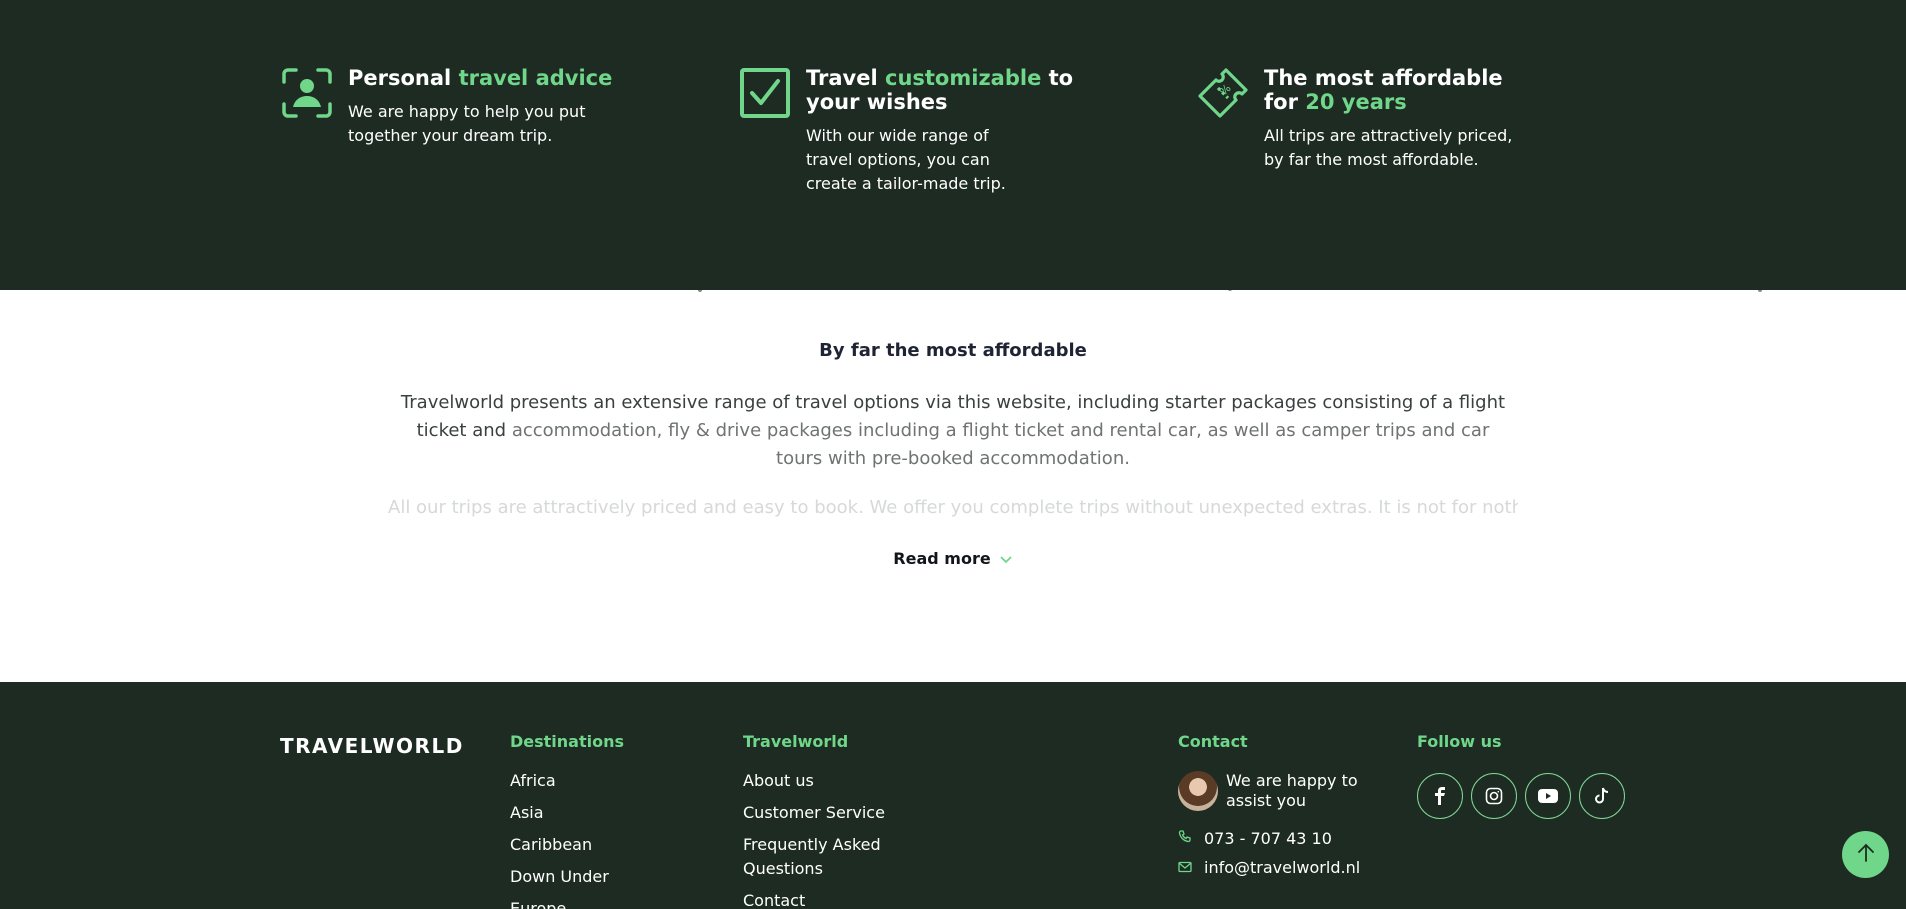  What do you see at coordinates (480, 78) in the screenshot?
I see `usp-title: Personal travel advice` at bounding box center [480, 78].